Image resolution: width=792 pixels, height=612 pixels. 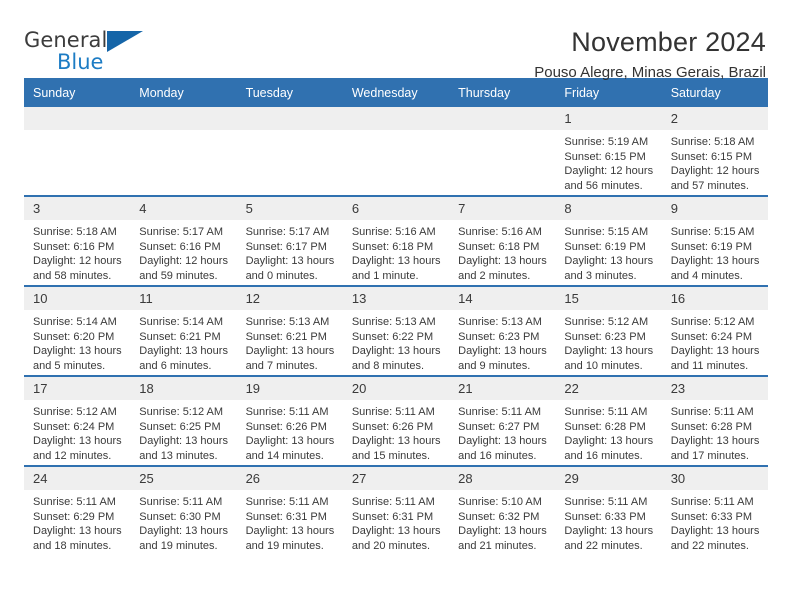 What do you see at coordinates (89, 52) in the screenshot?
I see `brand-logo: General Blue` at bounding box center [89, 52].